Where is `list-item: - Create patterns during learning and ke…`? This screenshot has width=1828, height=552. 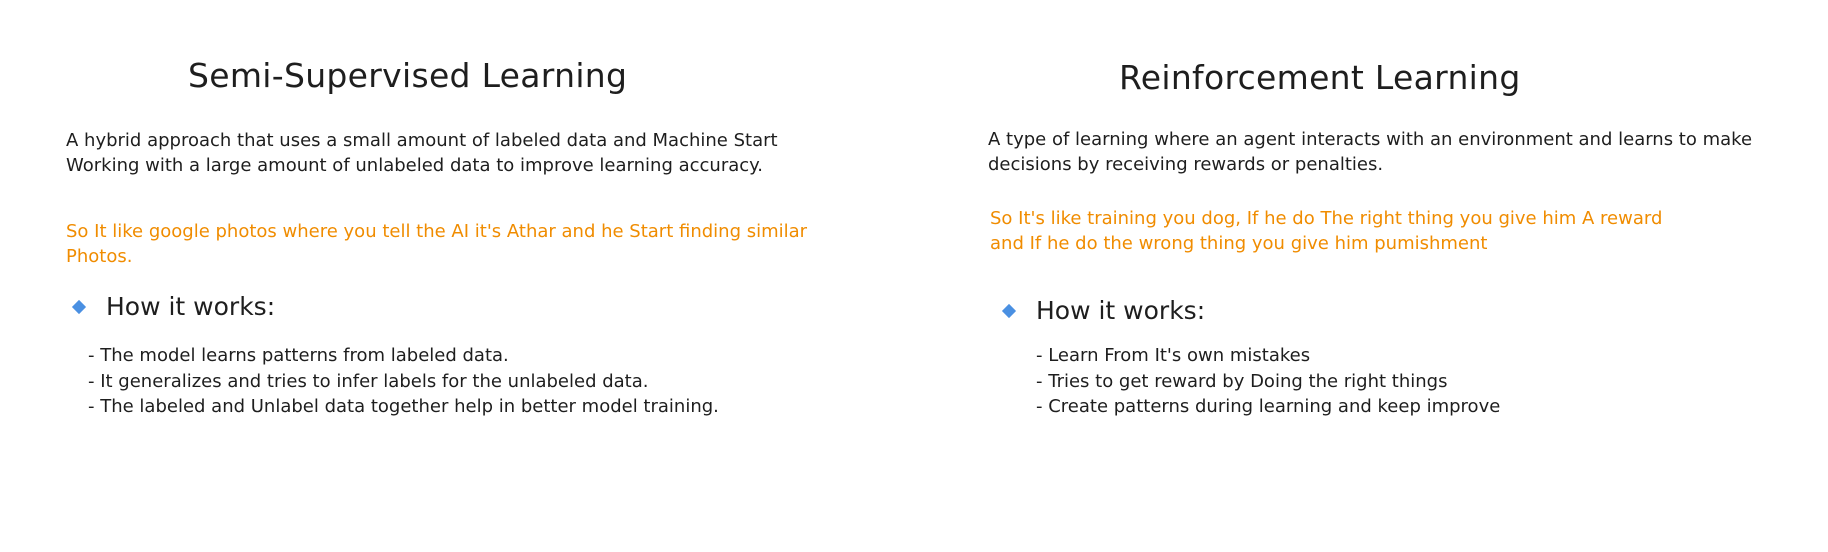 list-item: - Create patterns during learning and ke… is located at coordinates (1268, 406).